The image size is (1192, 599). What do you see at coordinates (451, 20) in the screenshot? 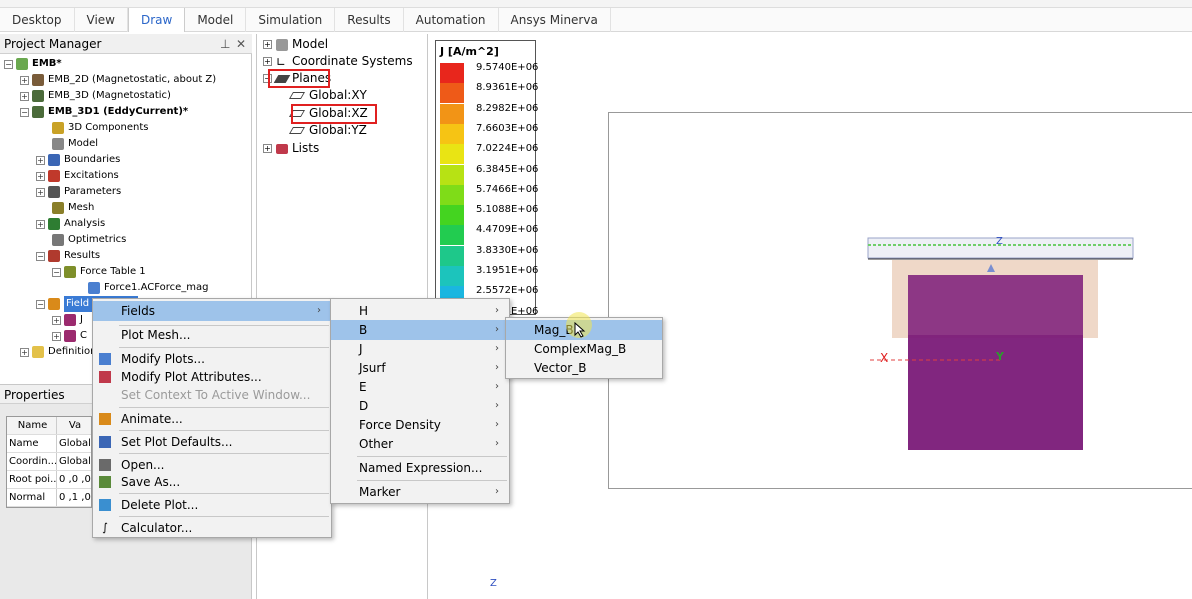
I see `tab-automation: Automation` at bounding box center [451, 20].